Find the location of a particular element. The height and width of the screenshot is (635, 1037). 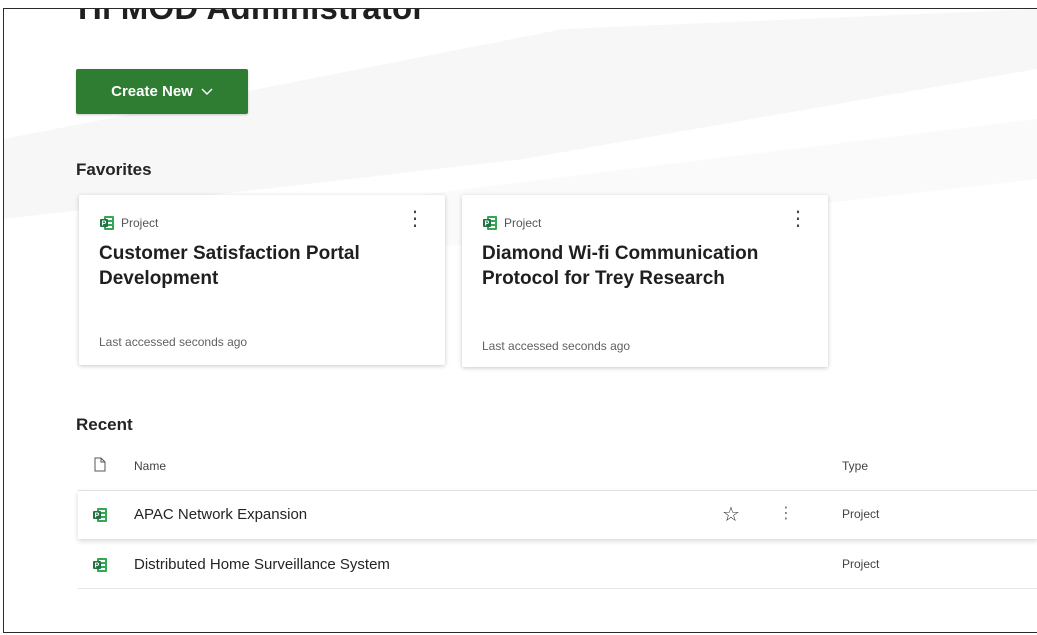

favorites-heading: Favorites is located at coordinates (114, 169).